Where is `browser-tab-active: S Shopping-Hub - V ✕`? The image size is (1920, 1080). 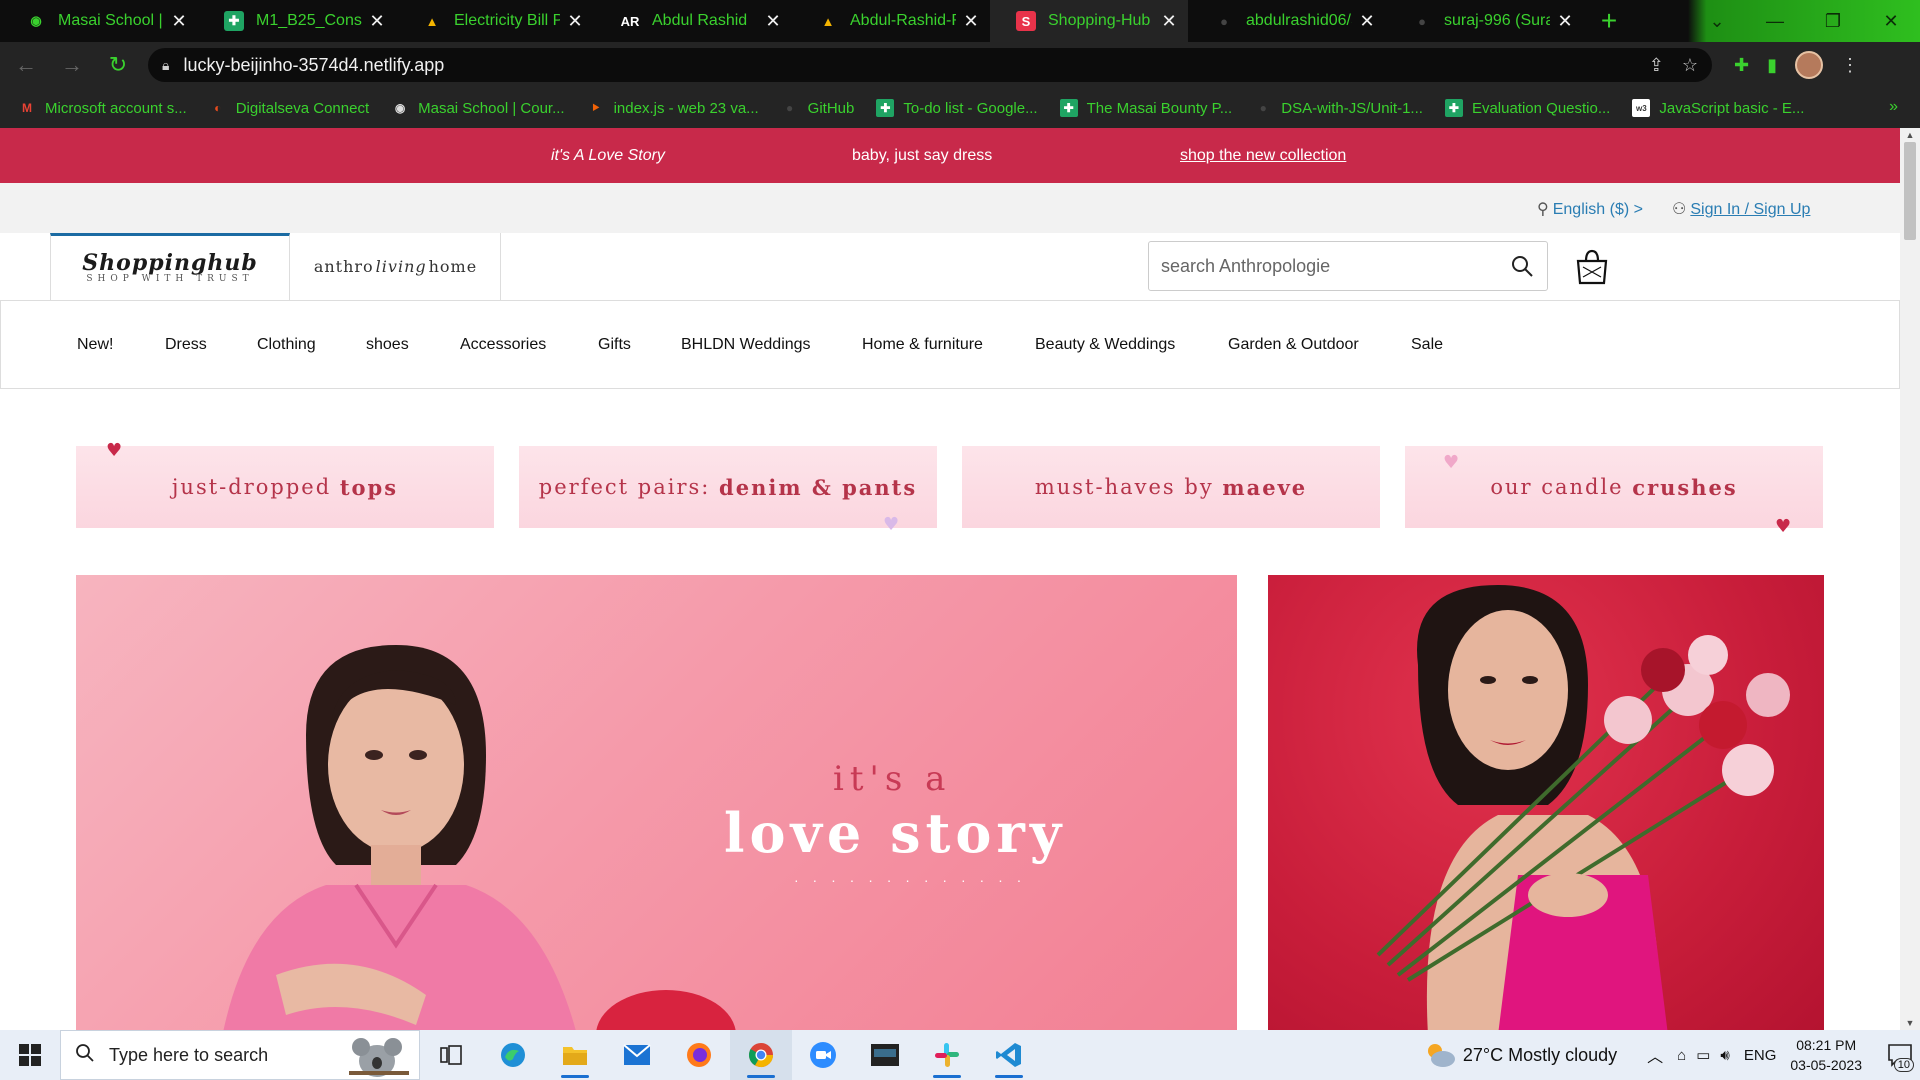 browser-tab-active: S Shopping-Hub - V ✕ is located at coordinates (1089, 21).